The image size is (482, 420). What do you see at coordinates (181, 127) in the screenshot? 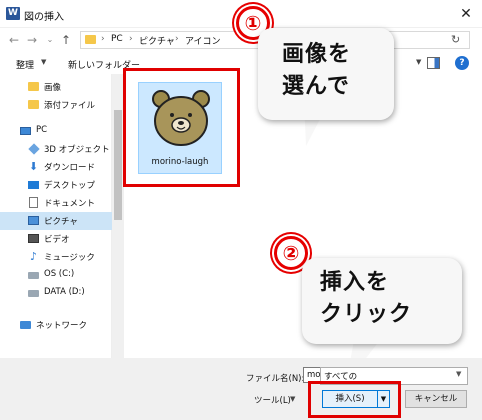
I see `highlight-box-file` at bounding box center [181, 127].